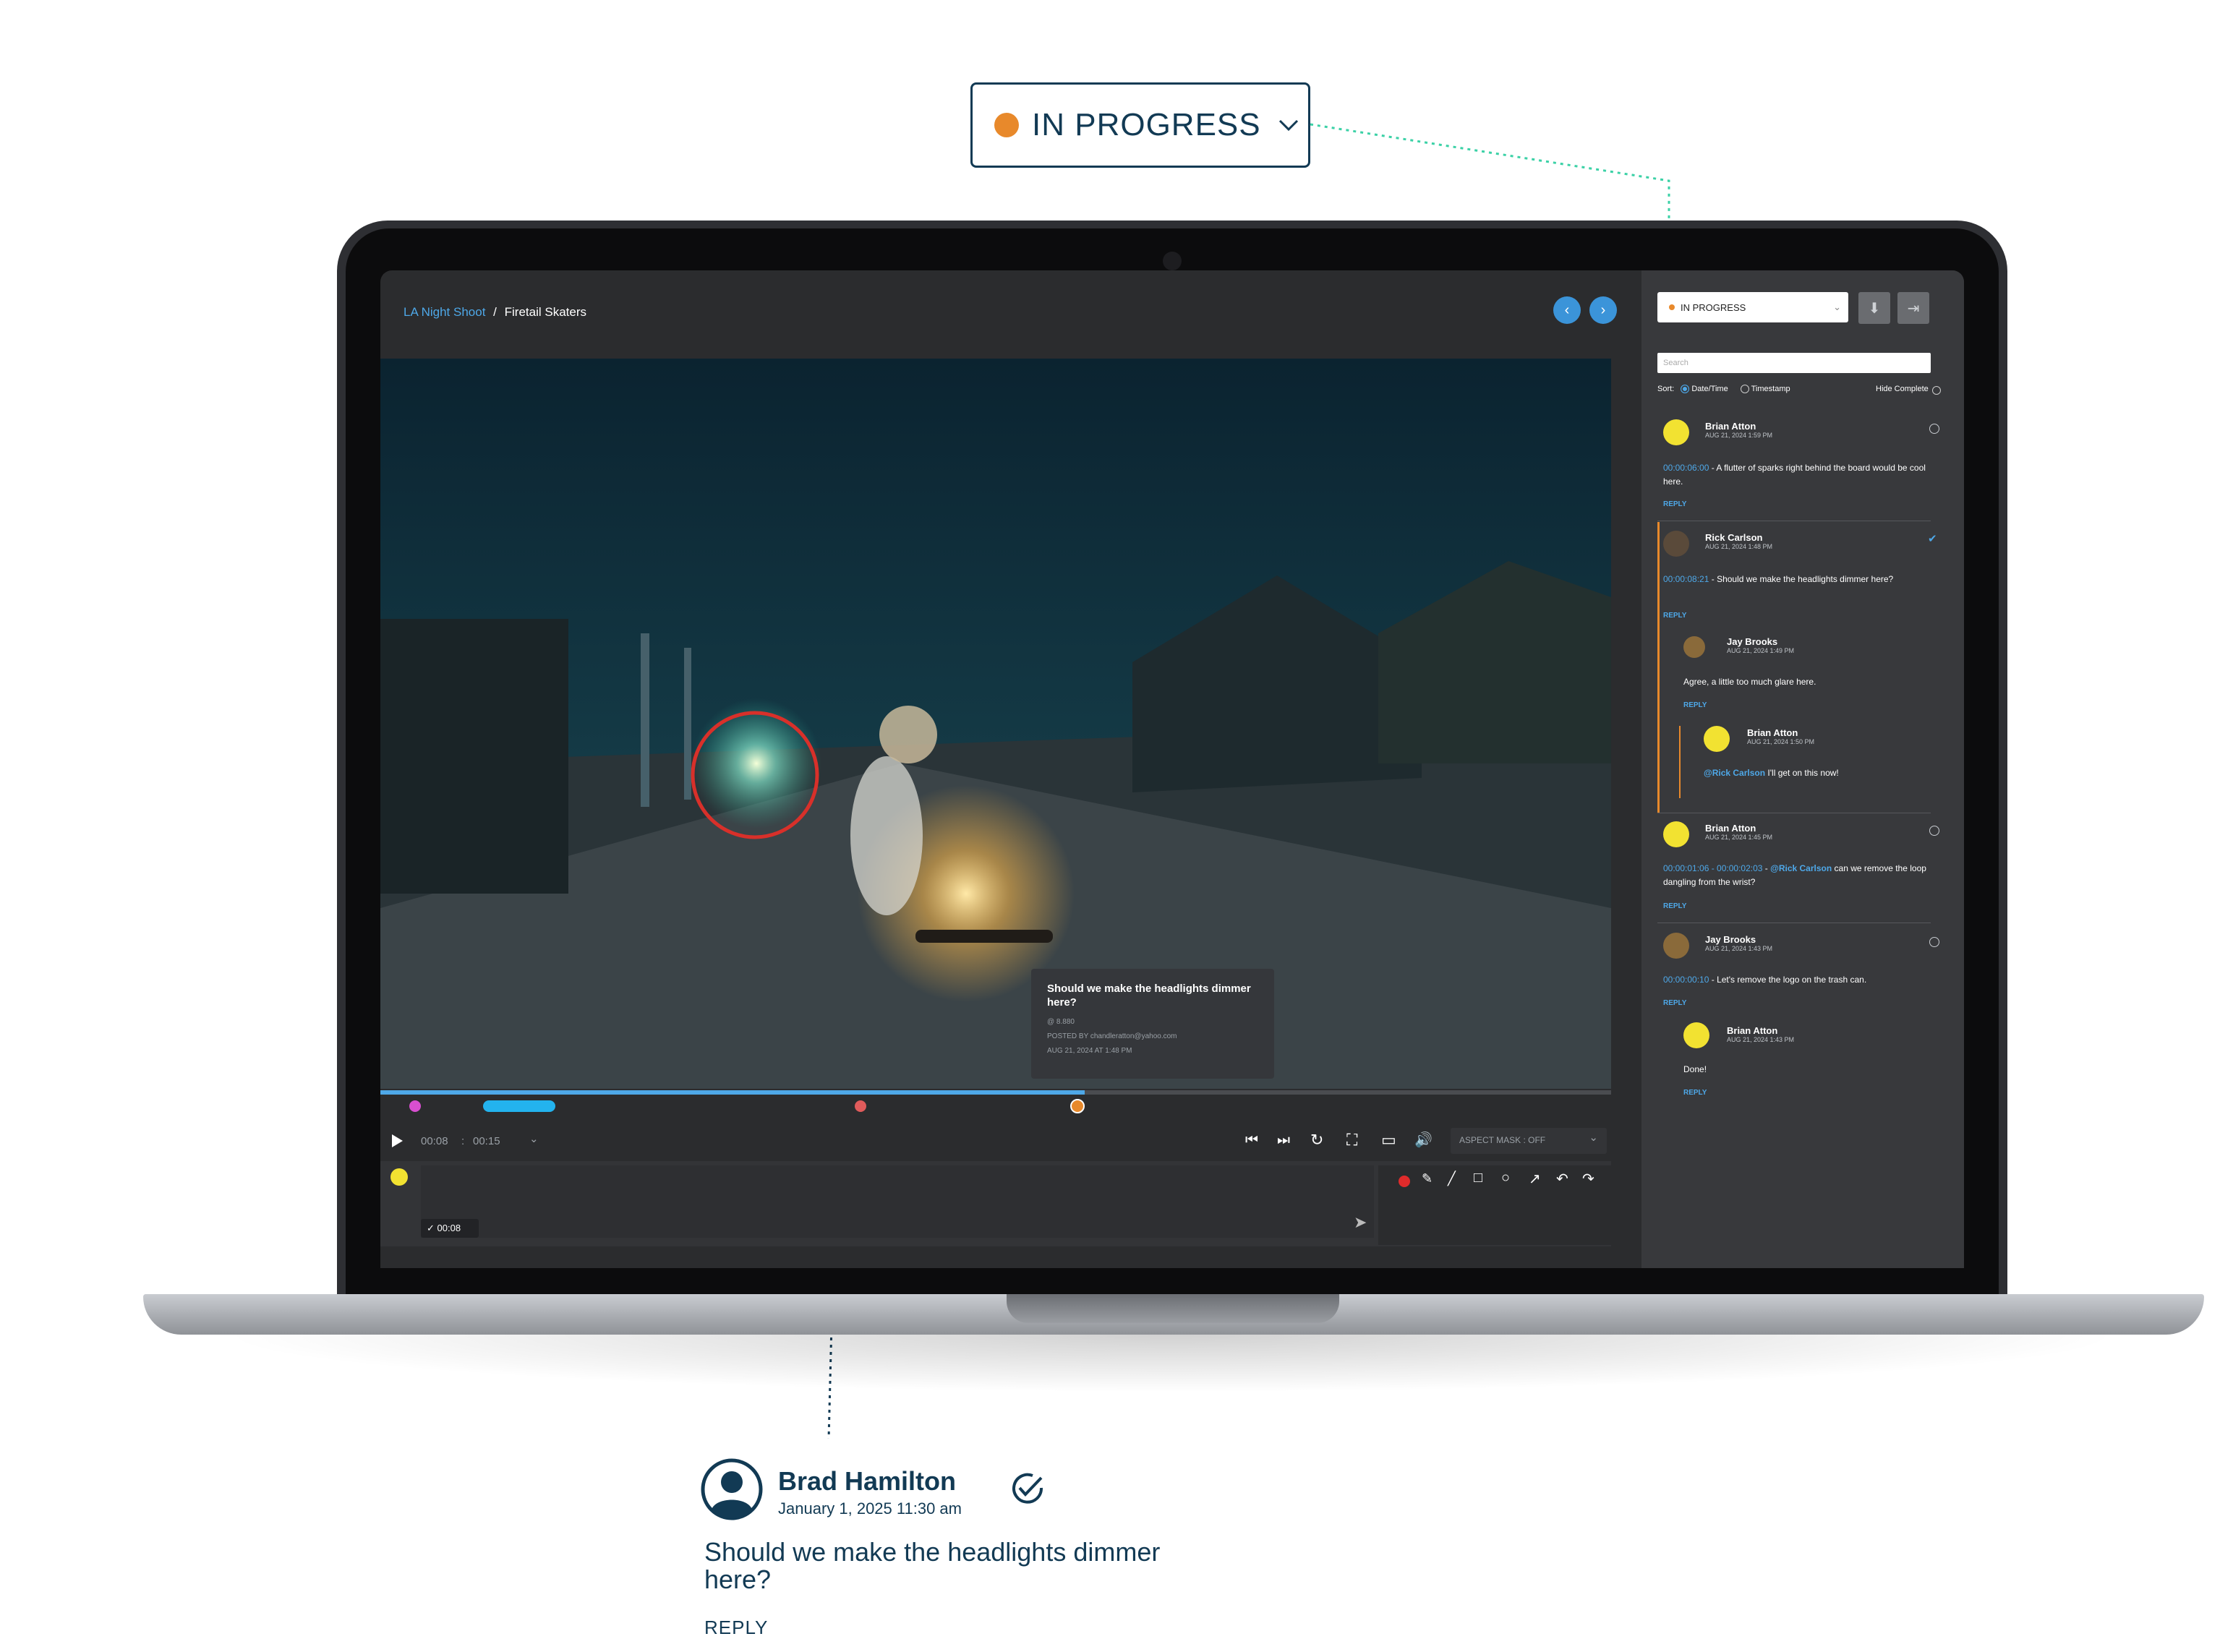 The image size is (2233, 1652). What do you see at coordinates (1423, 1140) in the screenshot?
I see `volume-icon: 🔊` at bounding box center [1423, 1140].